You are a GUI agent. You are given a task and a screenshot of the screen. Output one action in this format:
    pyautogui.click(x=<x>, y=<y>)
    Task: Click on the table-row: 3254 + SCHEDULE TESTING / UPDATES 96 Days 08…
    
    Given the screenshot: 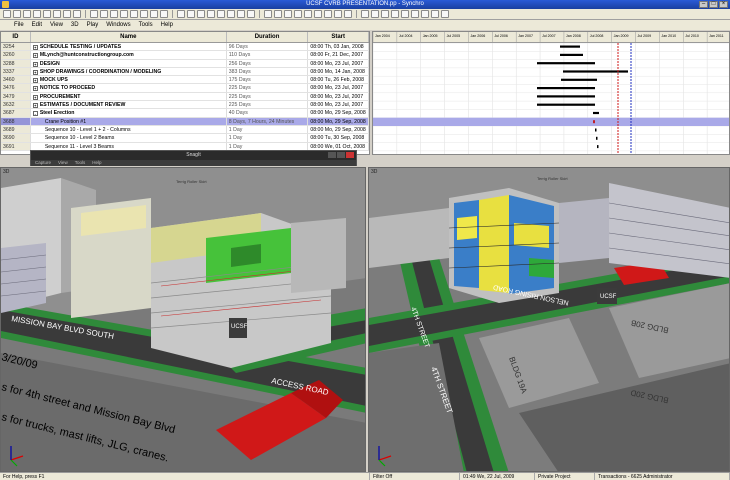 What is the action you would take?
    pyautogui.click(x=185, y=47)
    